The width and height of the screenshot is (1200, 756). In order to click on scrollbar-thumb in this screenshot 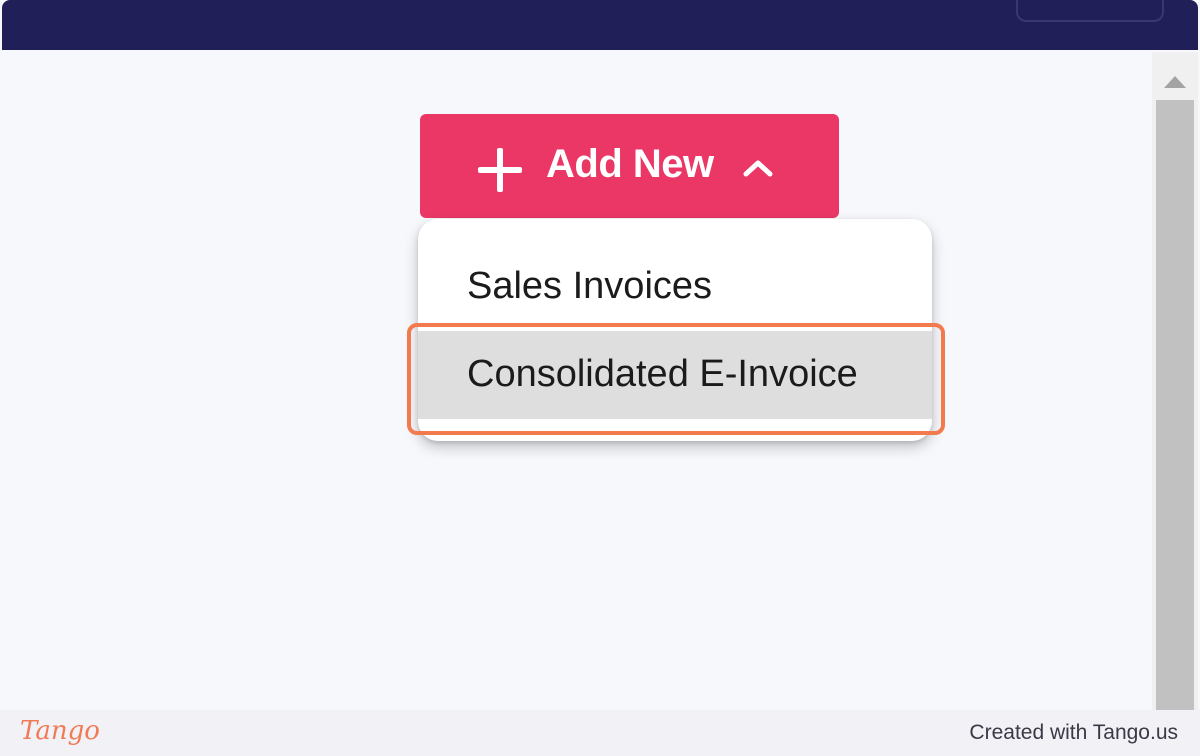, I will do `click(1175, 405)`.